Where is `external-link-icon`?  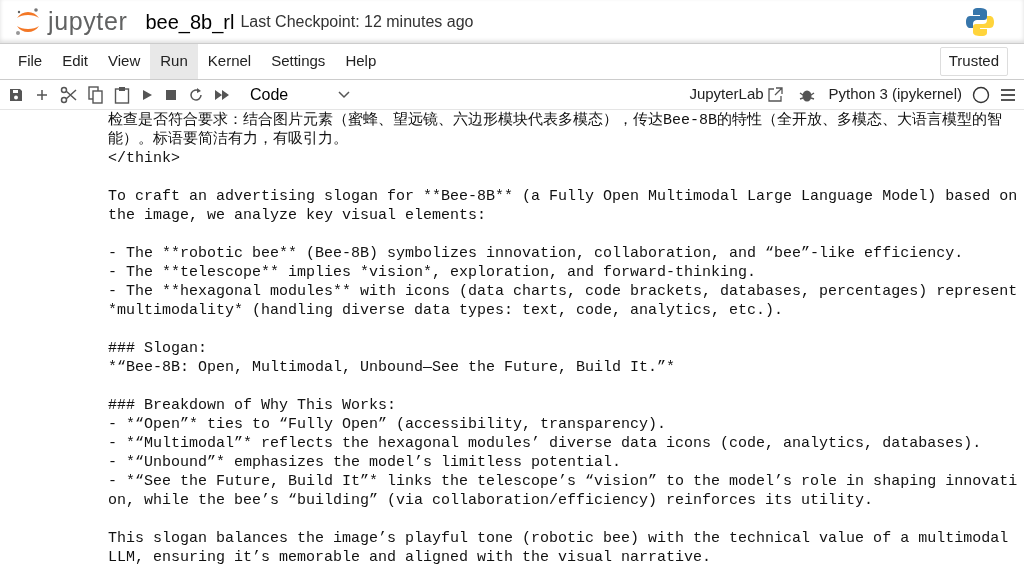 external-link-icon is located at coordinates (775, 94).